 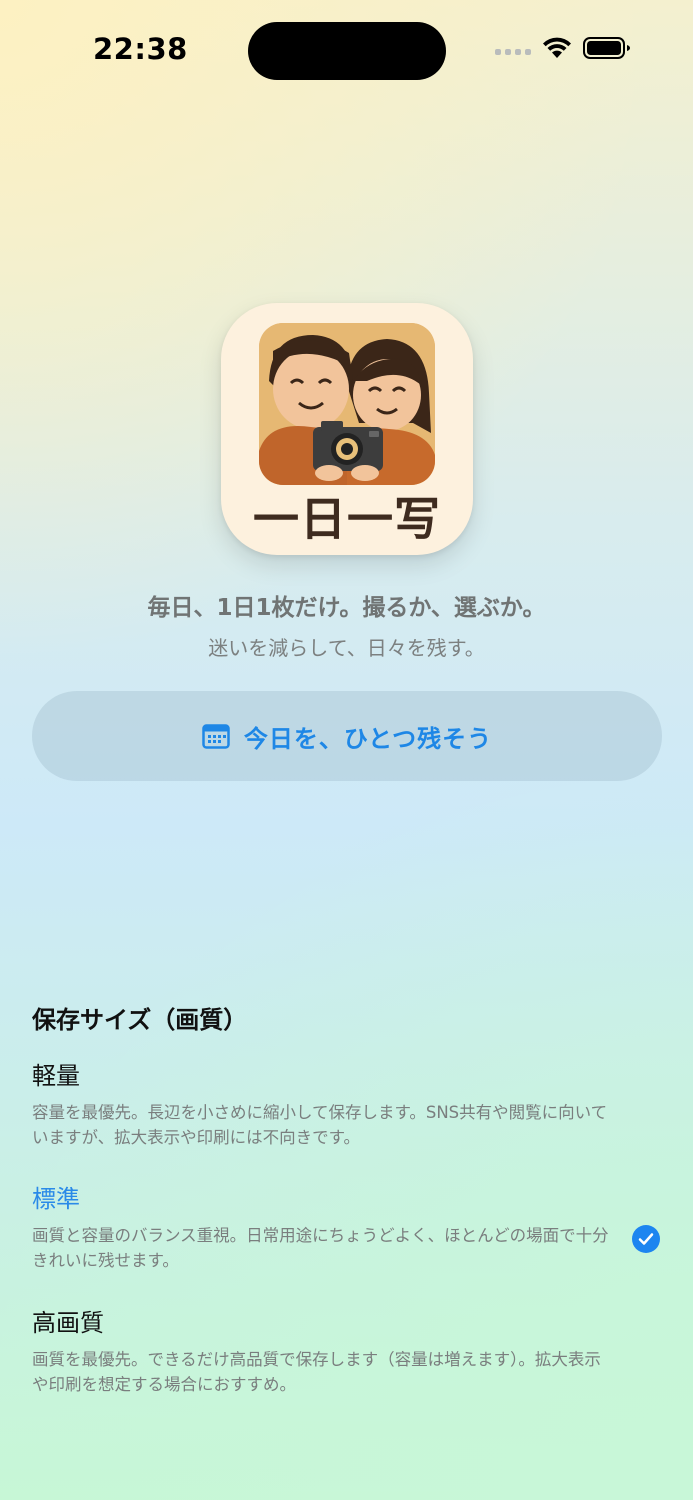 I want to click on status-indicators, so click(x=563, y=48).